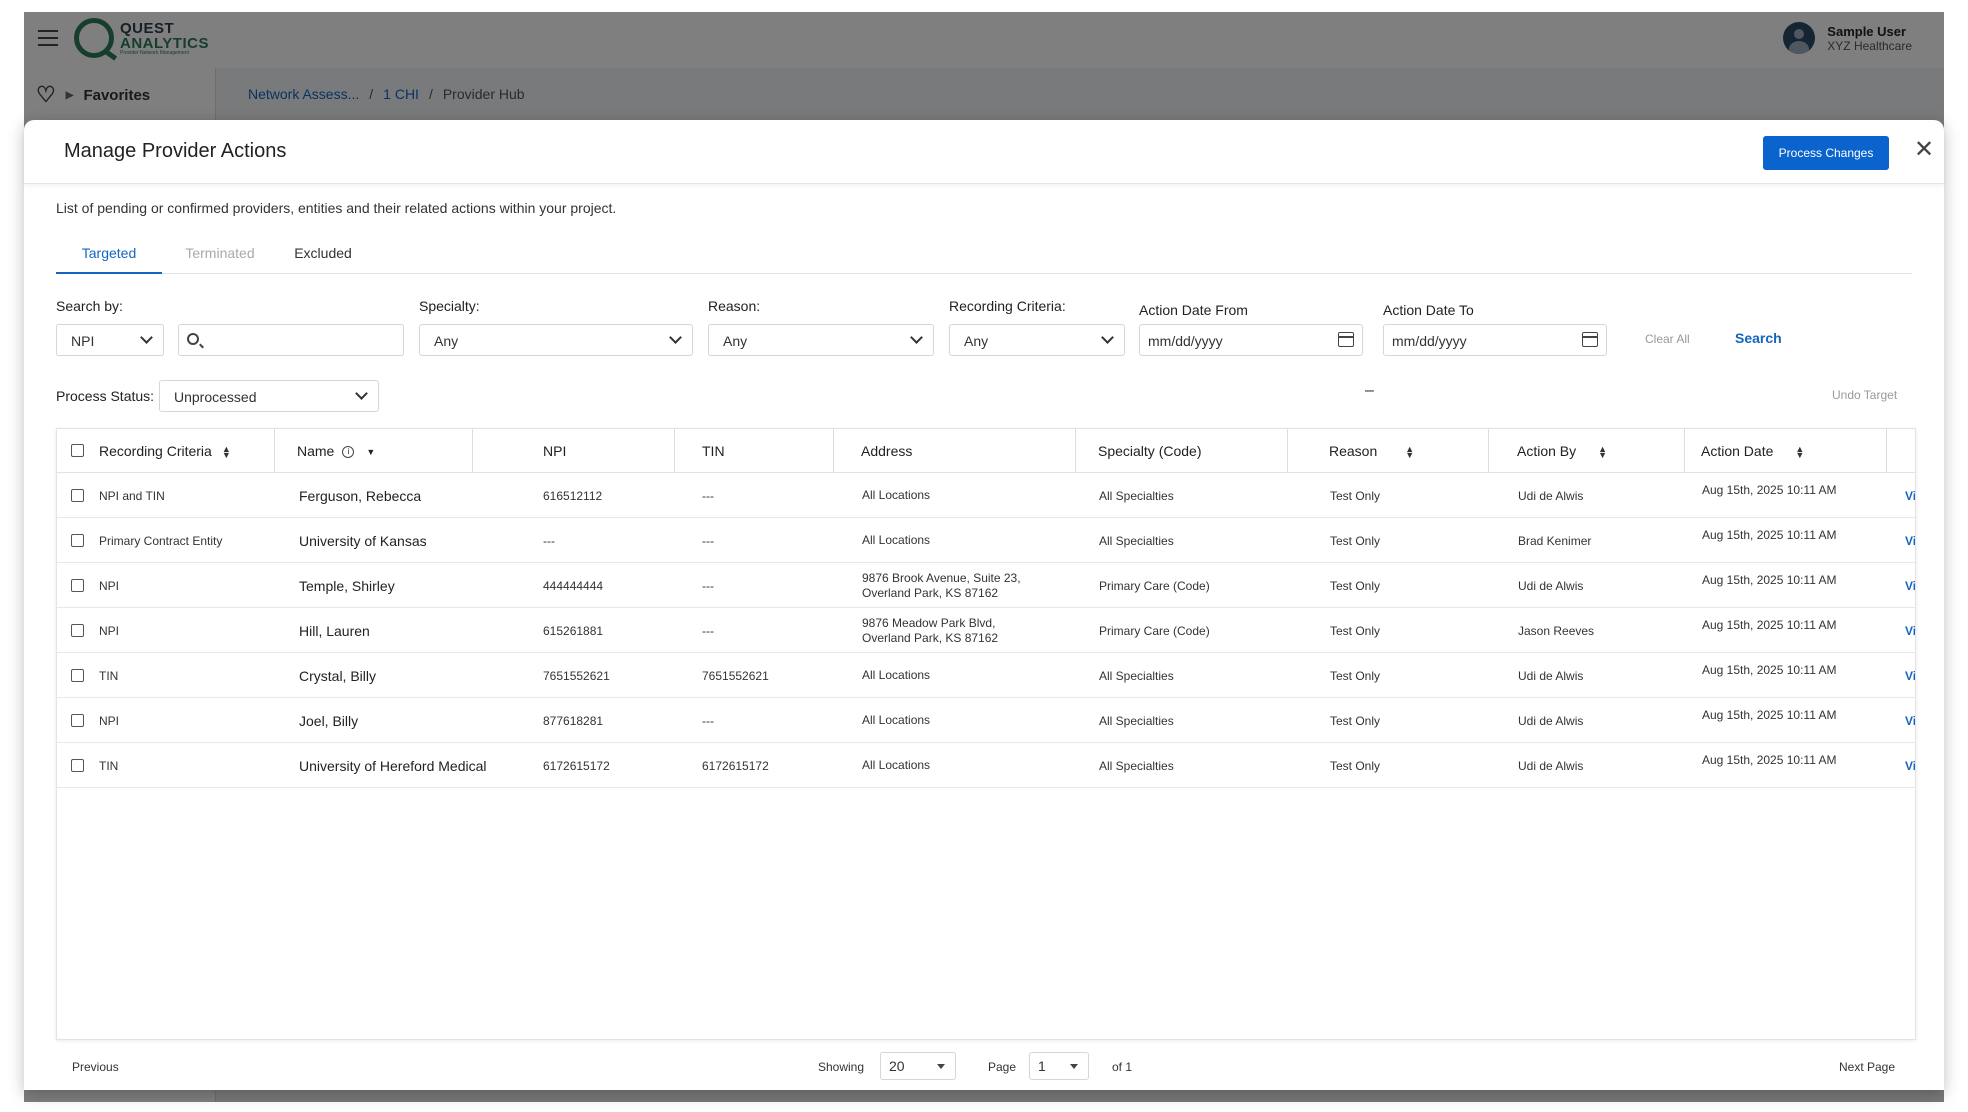 This screenshot has width=1968, height=1112. Describe the element at coordinates (1037, 340) in the screenshot. I see `recording-criteria-select: Any` at that location.